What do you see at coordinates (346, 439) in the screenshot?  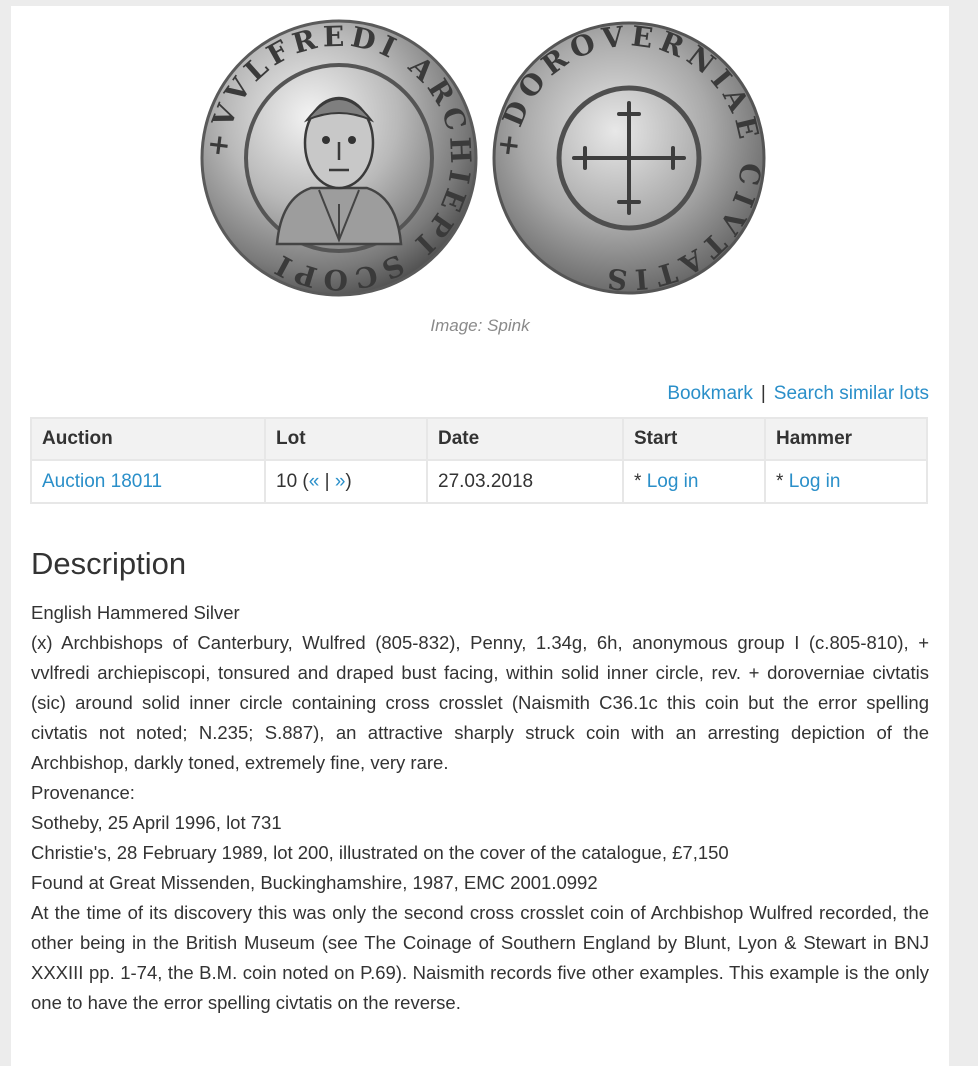 I see `column-header-lot: Lot` at bounding box center [346, 439].